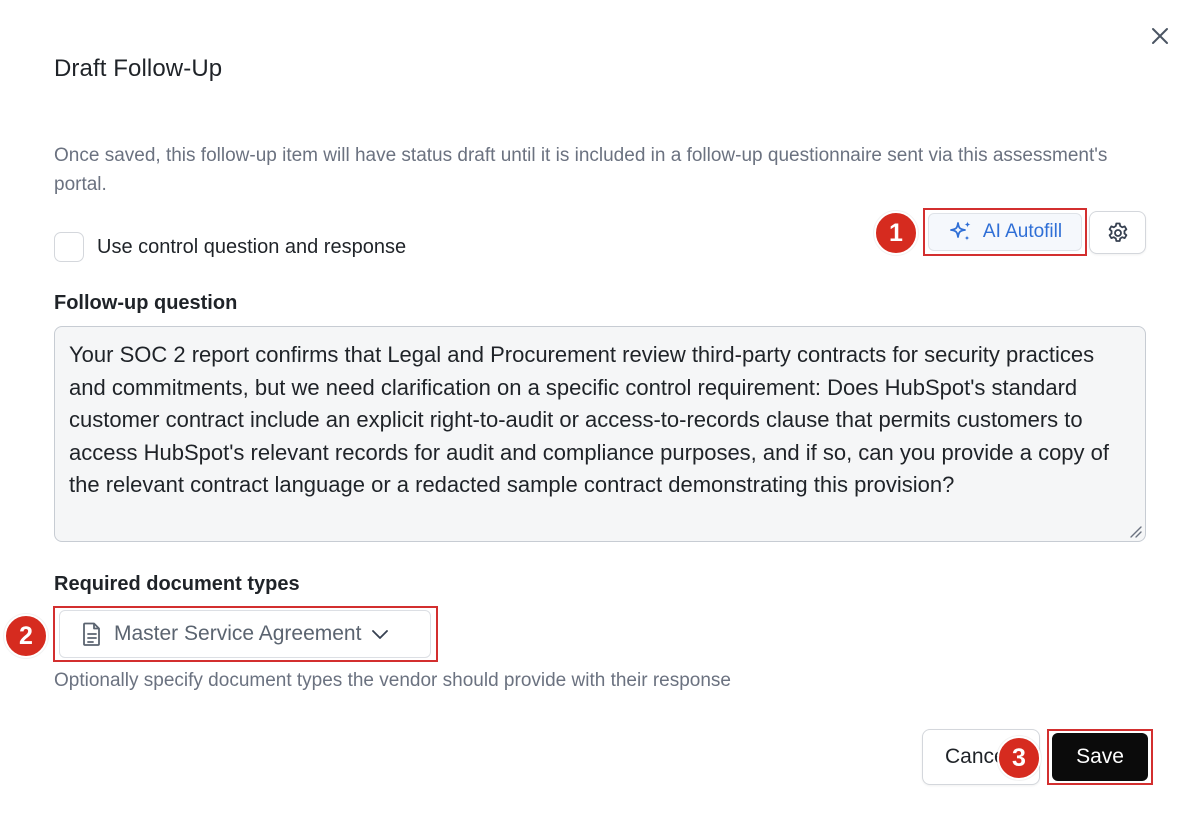  Describe the element at coordinates (1019, 758) in the screenshot. I see `annotation-marker-3: 3` at that location.